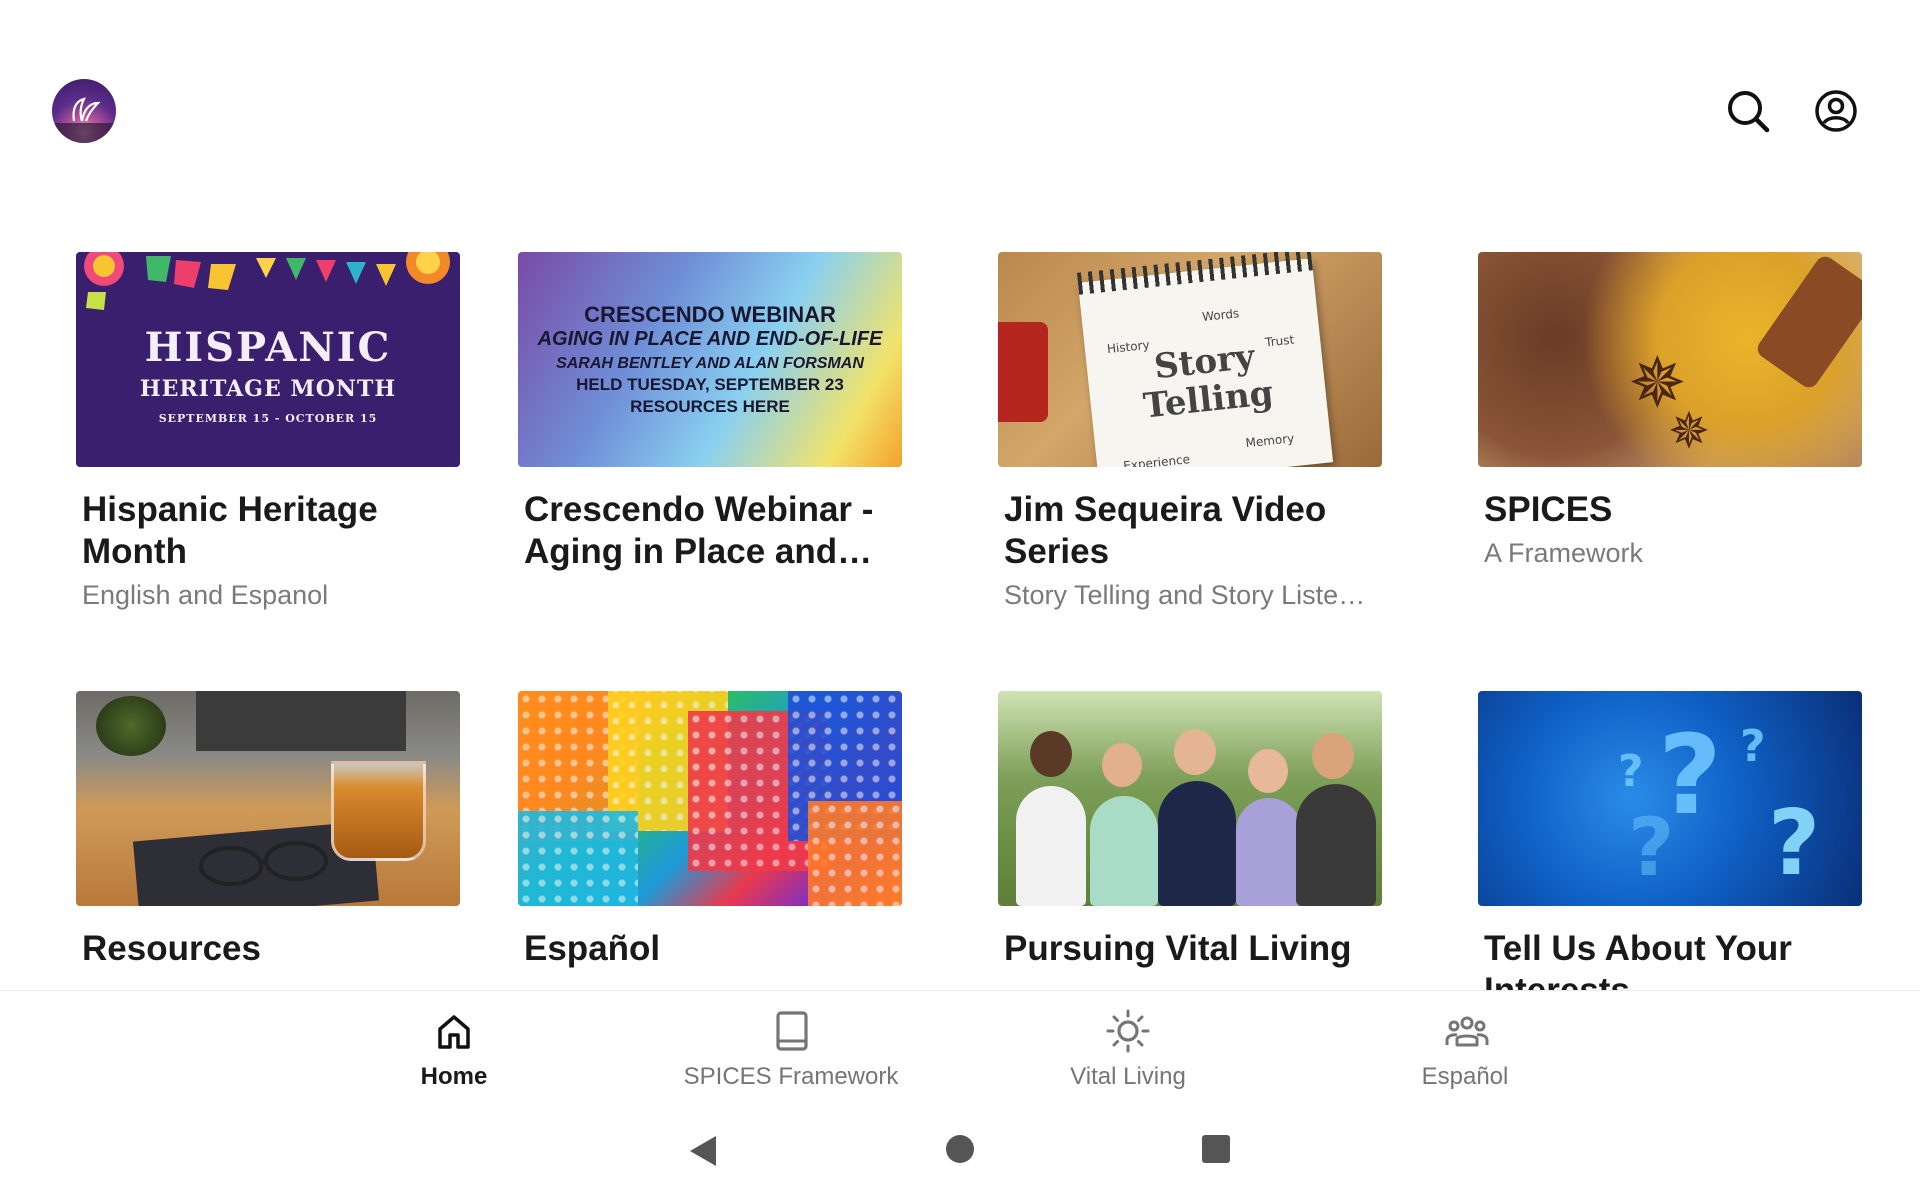  Describe the element at coordinates (1465, 1076) in the screenshot. I see `nav-espanol-label: Español` at that location.